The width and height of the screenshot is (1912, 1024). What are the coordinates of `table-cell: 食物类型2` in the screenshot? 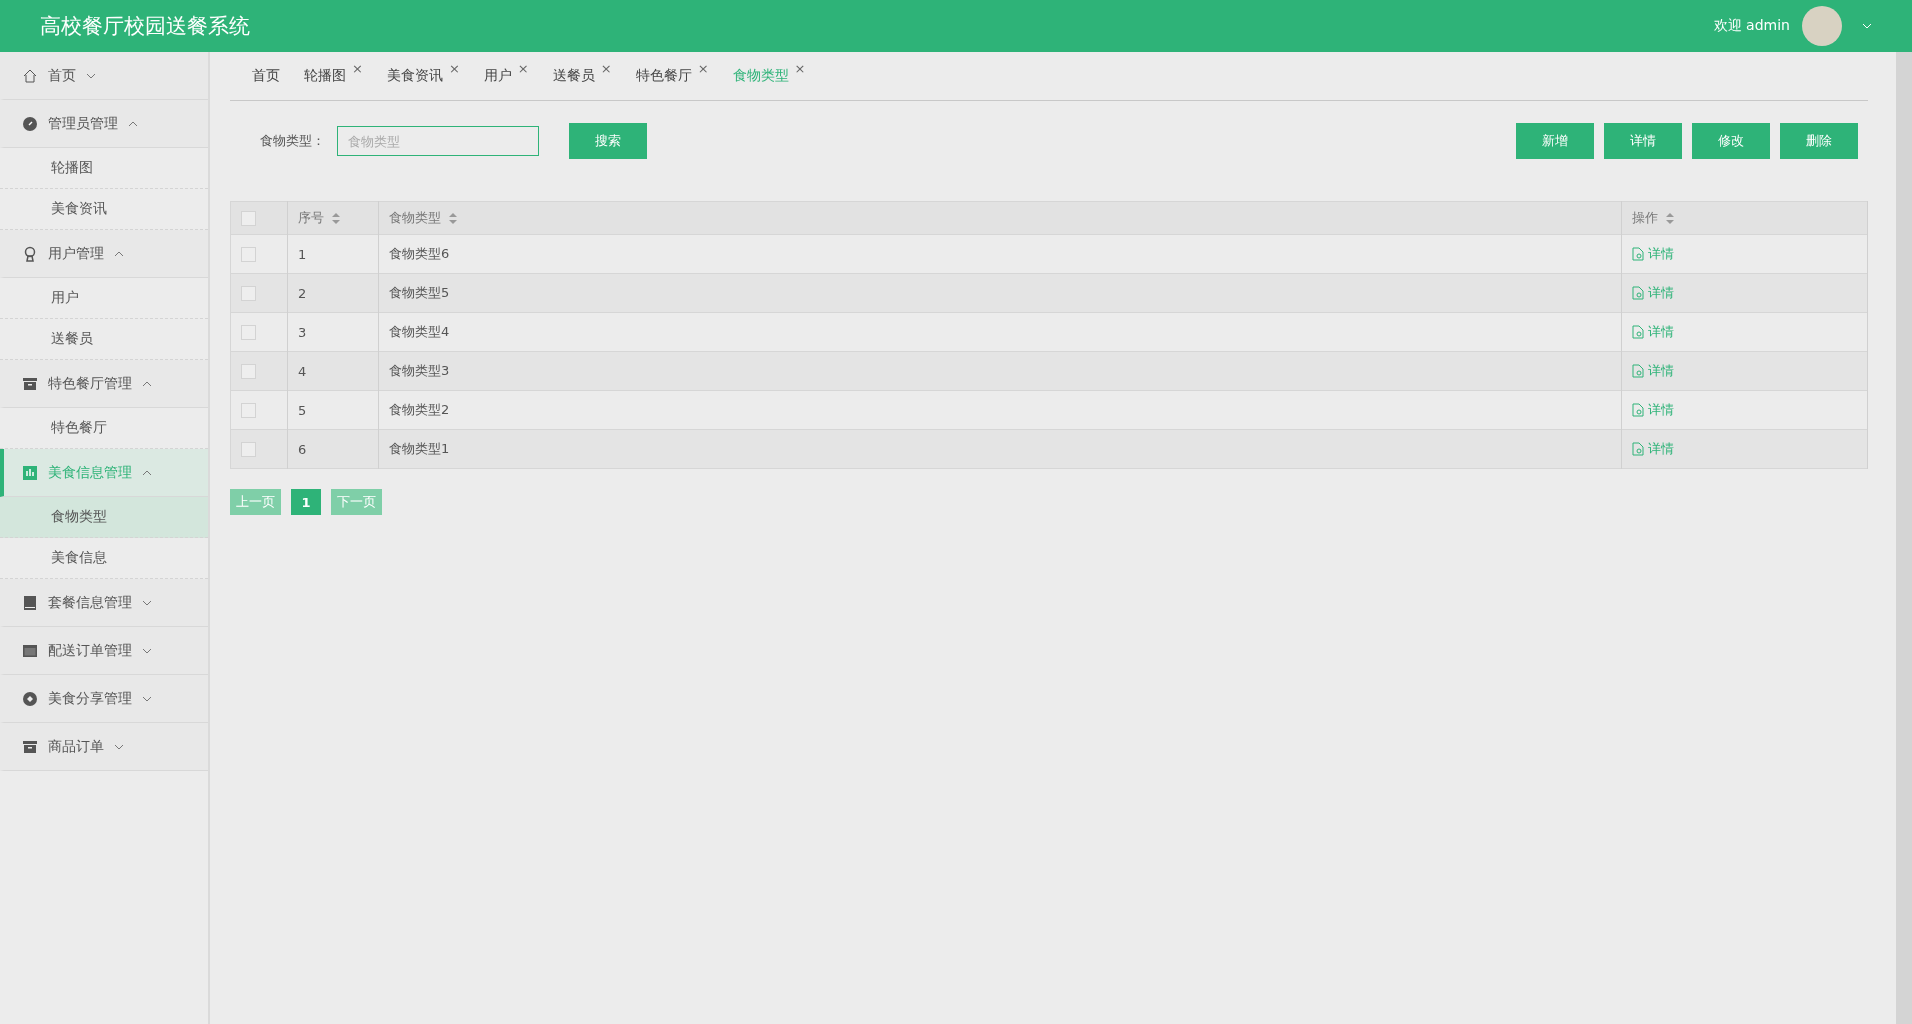 It's located at (1000, 410).